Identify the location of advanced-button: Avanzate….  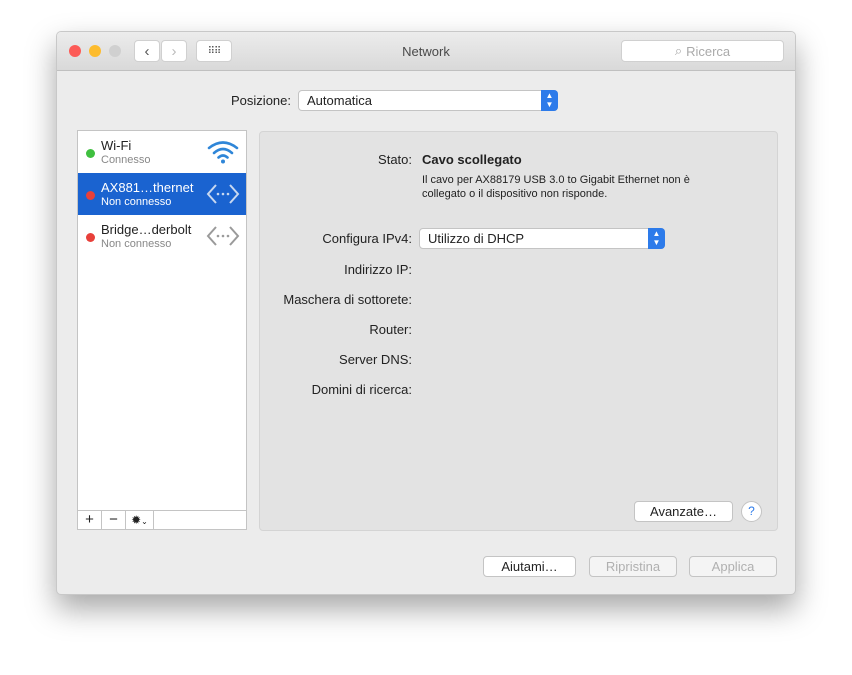
(683, 511).